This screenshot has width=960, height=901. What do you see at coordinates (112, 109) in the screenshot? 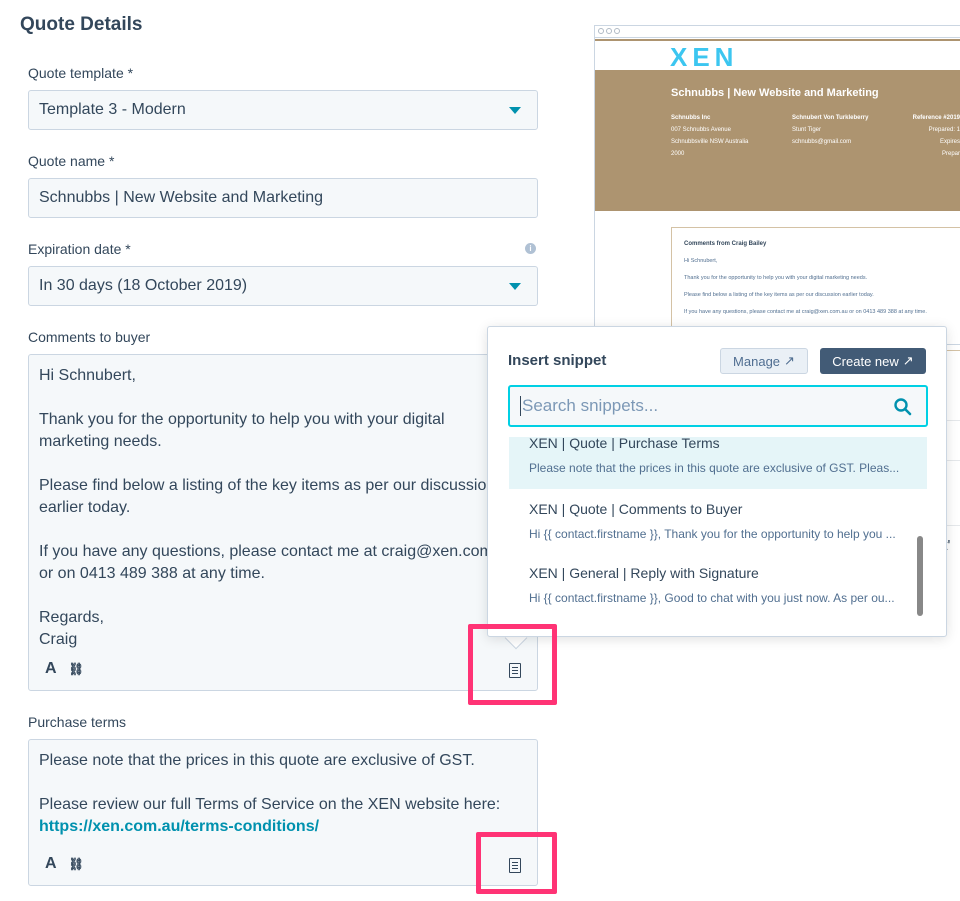
I see `quote-template-value: Template 3 - Modern` at bounding box center [112, 109].